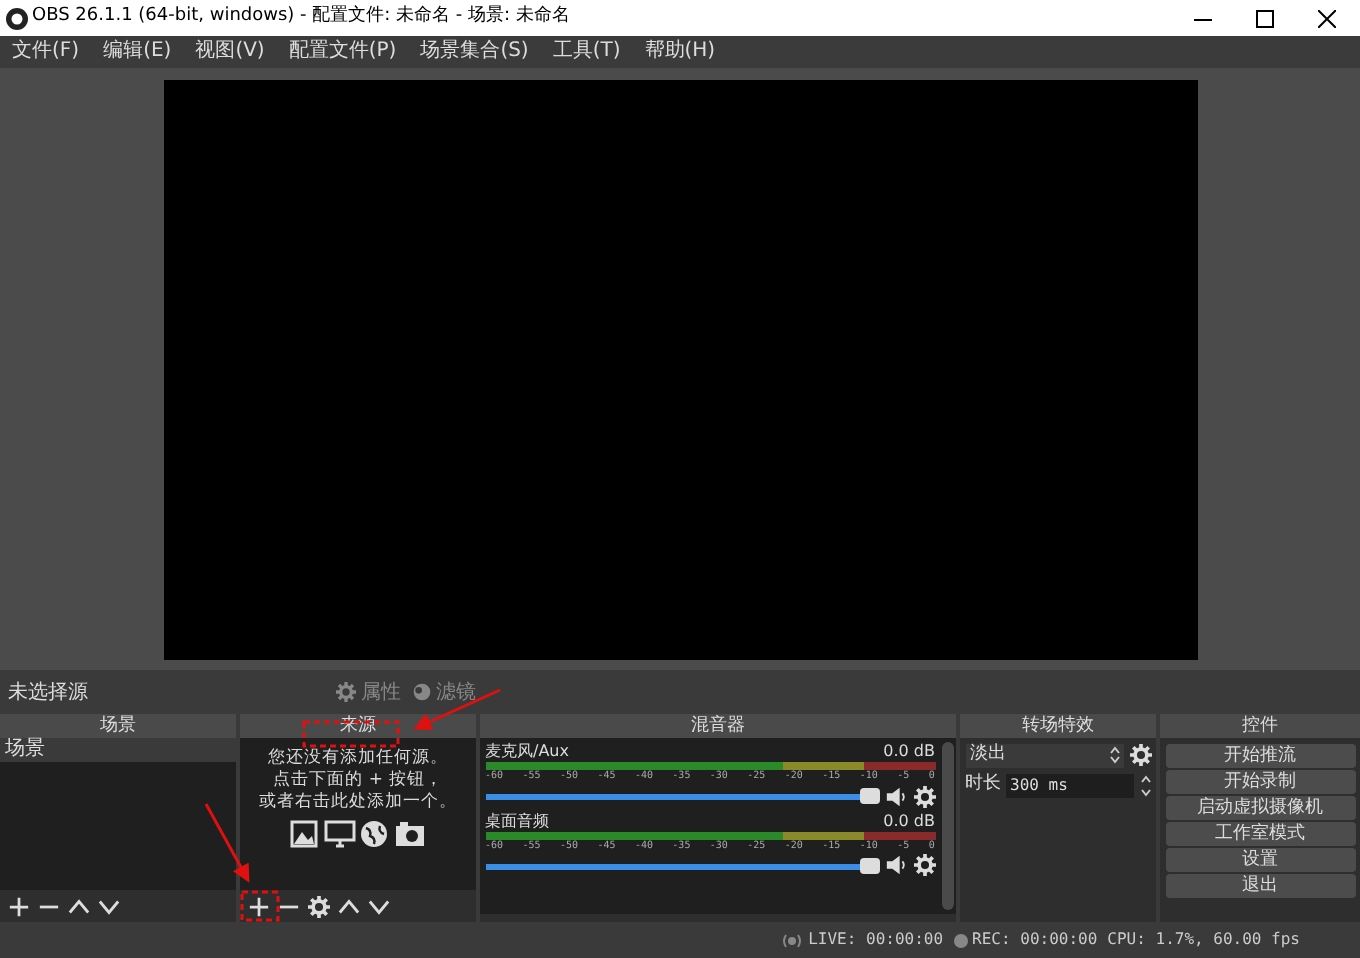  Describe the element at coordinates (230, 52) in the screenshot. I see `menu-item: 视图(V)` at that location.